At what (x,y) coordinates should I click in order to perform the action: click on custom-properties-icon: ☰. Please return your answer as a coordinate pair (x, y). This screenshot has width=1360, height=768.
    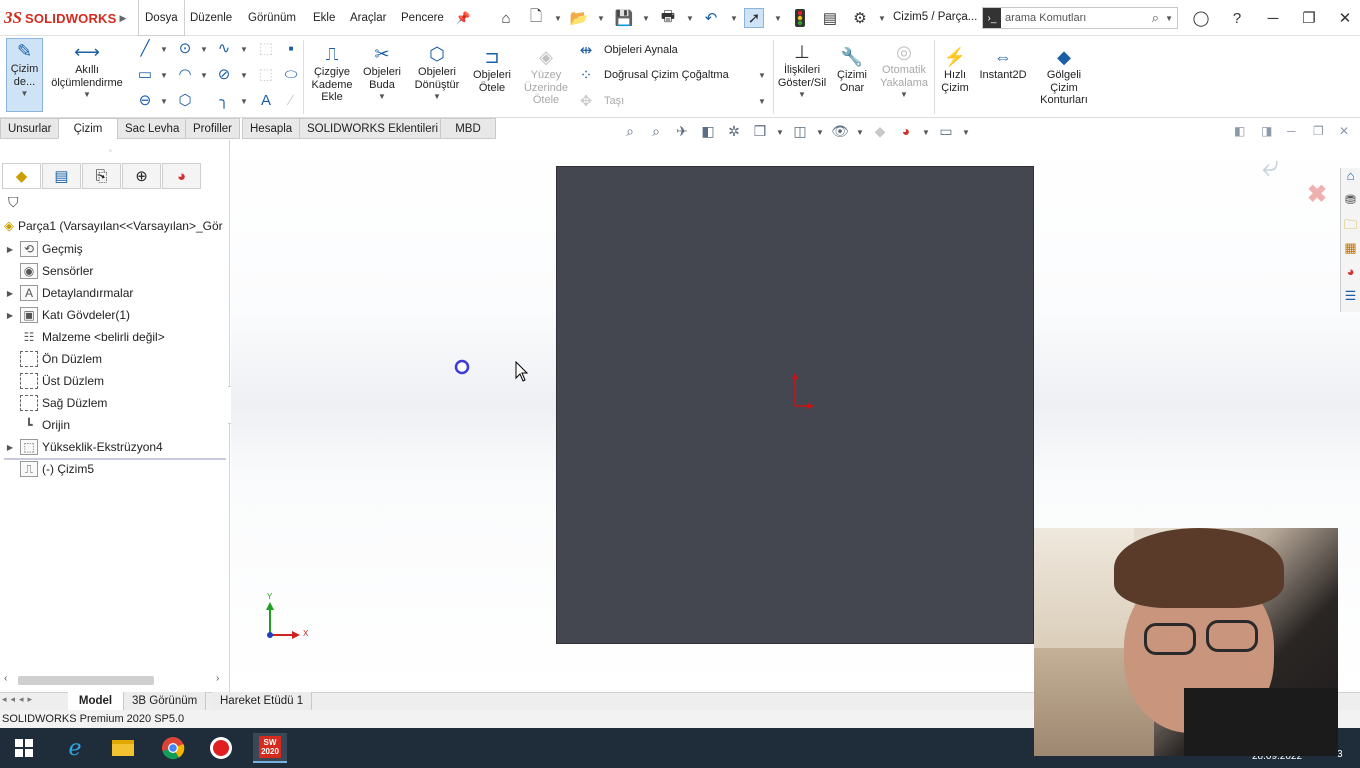
    Looking at the image, I should click on (1350, 300).